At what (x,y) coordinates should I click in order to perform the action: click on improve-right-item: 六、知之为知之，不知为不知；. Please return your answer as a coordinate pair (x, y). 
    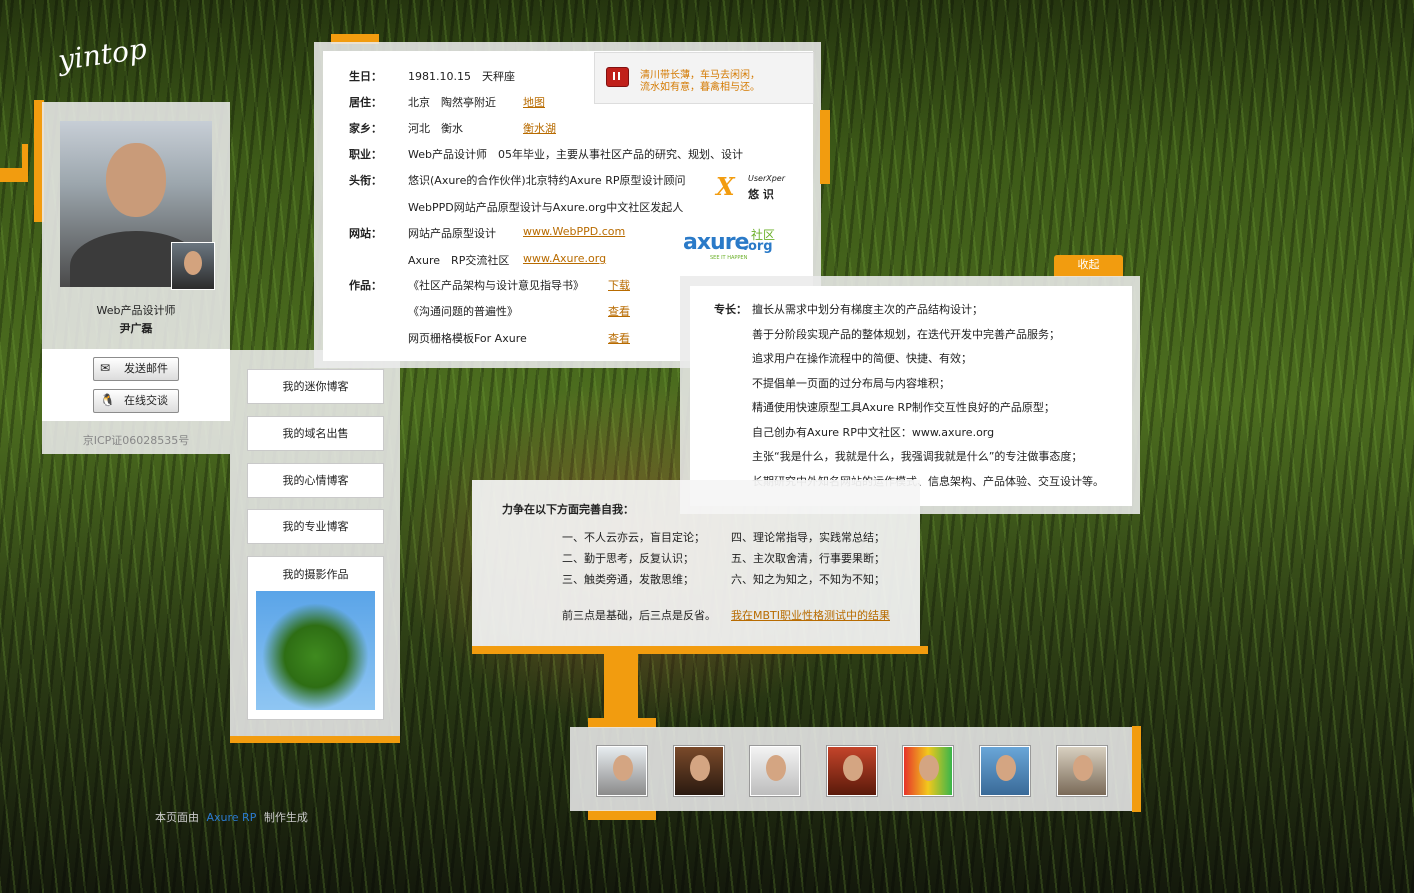
    Looking at the image, I should click on (808, 579).